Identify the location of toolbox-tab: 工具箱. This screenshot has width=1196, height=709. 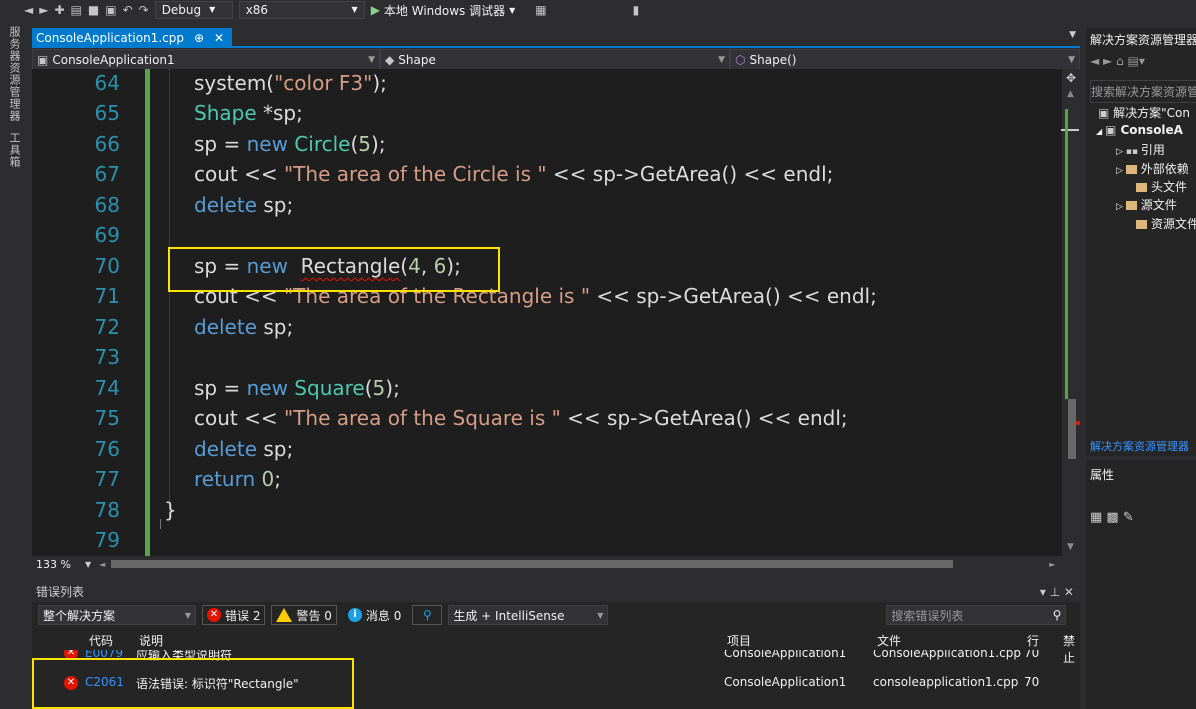
(14, 150).